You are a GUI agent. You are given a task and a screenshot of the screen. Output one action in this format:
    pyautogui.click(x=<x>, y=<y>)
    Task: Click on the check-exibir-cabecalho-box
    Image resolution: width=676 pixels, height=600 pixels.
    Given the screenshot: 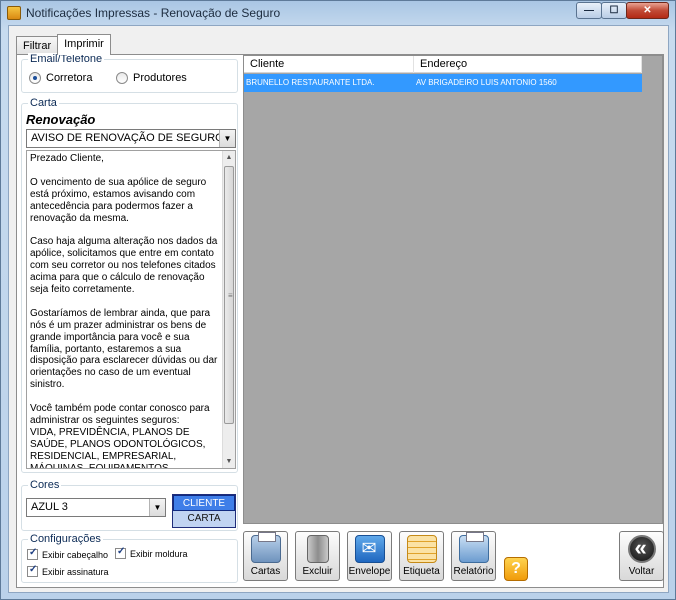 What is the action you would take?
    pyautogui.click(x=32, y=553)
    